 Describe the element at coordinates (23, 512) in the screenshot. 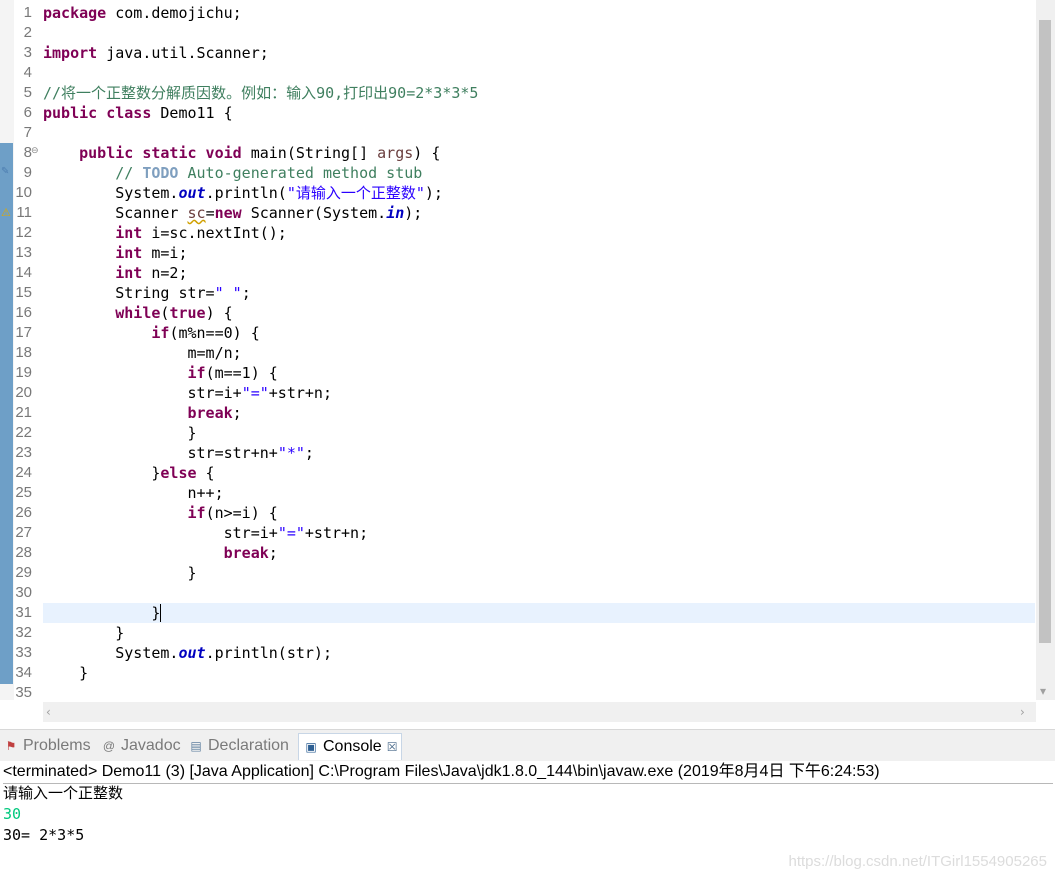

I see `line-number: 26` at that location.